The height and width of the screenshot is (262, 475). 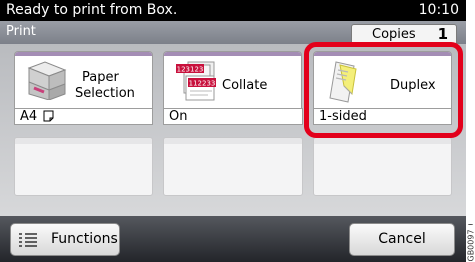 What do you see at coordinates (471, 243) in the screenshot?
I see `figure-id-caption: GB0097_00` at bounding box center [471, 243].